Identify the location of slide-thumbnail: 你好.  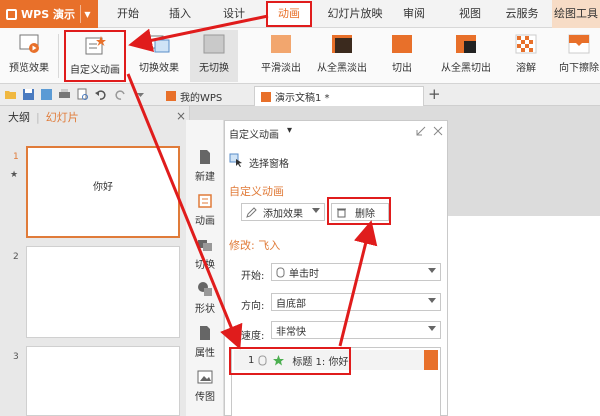
(103, 192).